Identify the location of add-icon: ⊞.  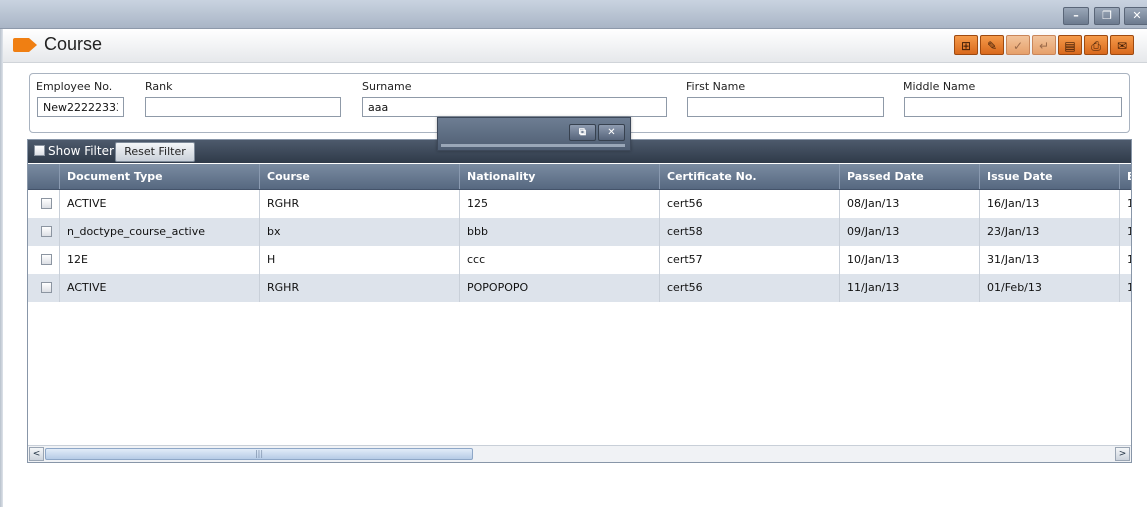
(966, 46).